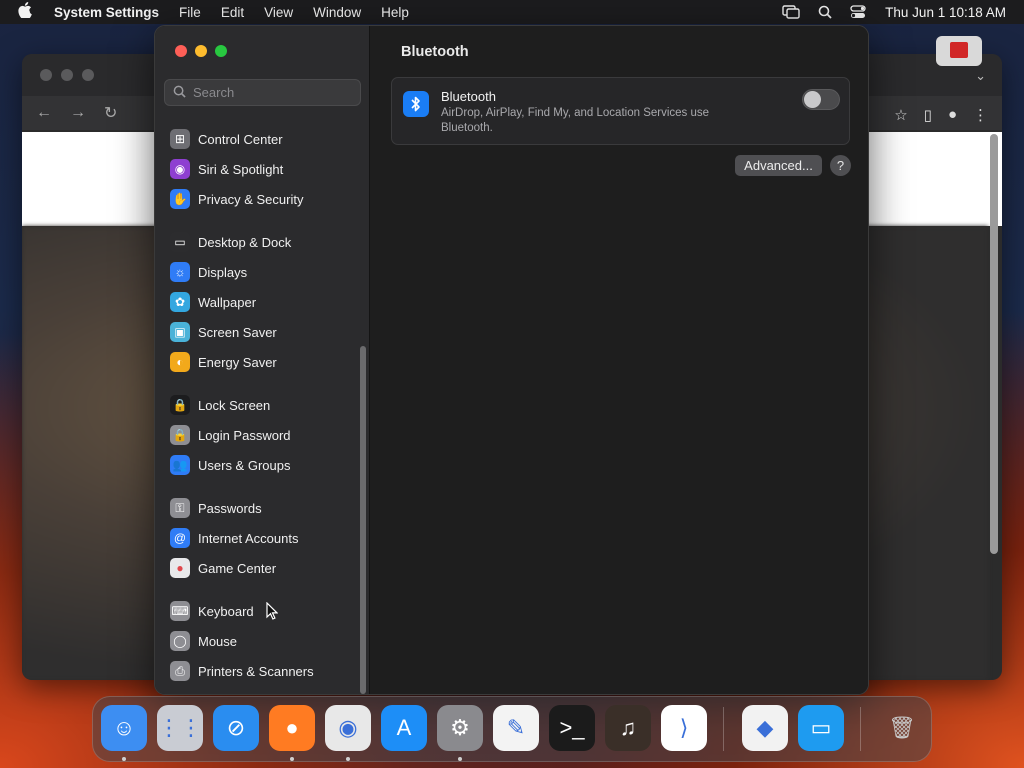  I want to click on minimize-button, so click(201, 51).